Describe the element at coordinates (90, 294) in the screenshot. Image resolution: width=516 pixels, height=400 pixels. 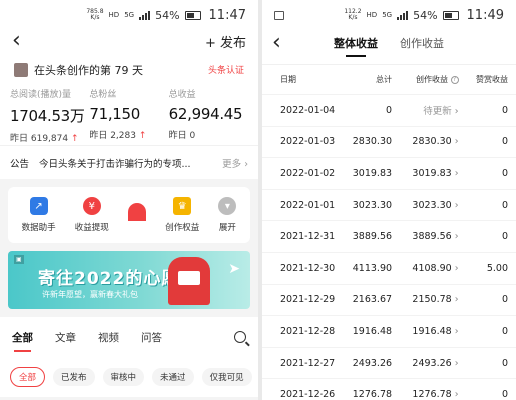
I see `banner-subtitle: 许新年愿望，赢新春大礼包` at that location.